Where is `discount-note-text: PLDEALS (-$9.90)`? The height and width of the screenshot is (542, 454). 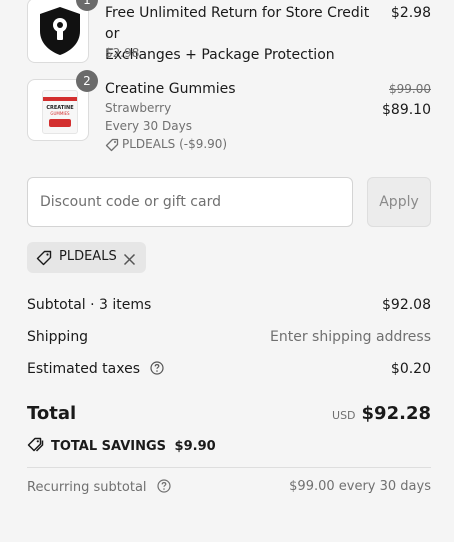 discount-note-text: PLDEALS (-$9.90) is located at coordinates (175, 144).